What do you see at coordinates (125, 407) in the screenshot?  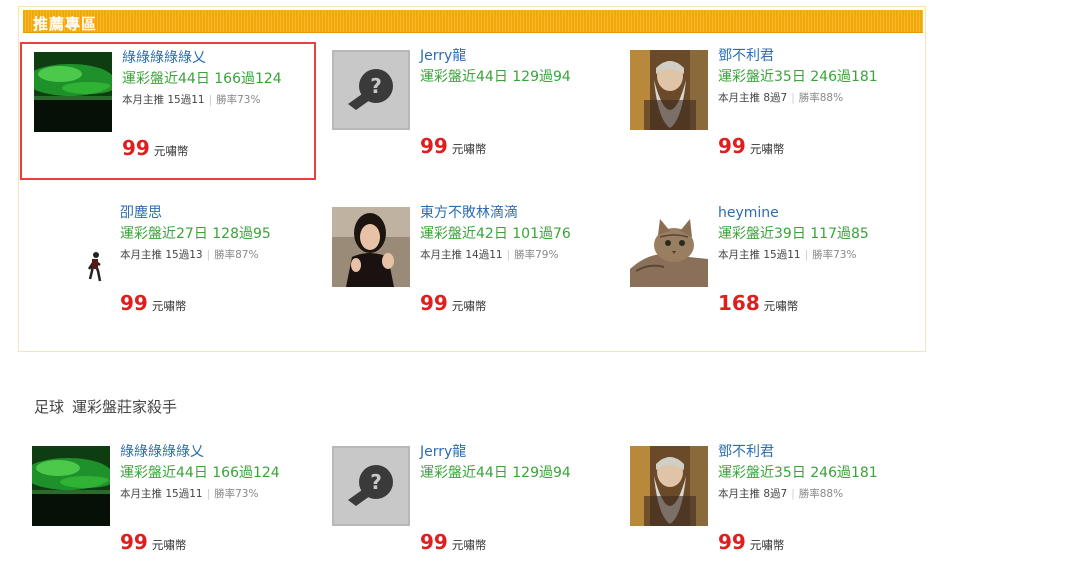 I see `section-title: 運彩盤莊家殺手` at bounding box center [125, 407].